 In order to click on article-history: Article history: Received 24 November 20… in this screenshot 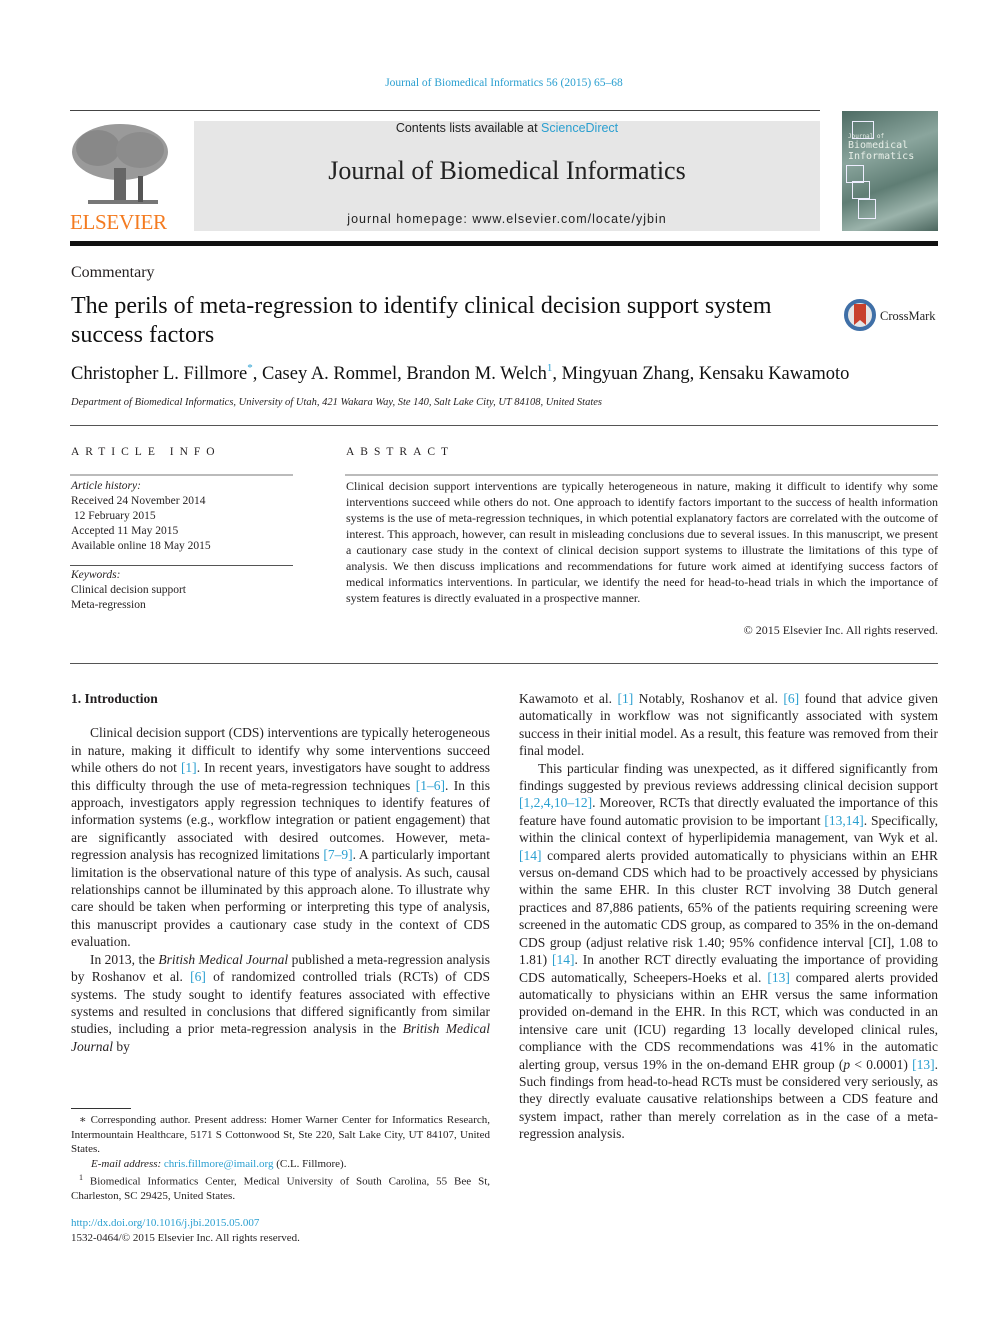, I will do `click(141, 516)`.